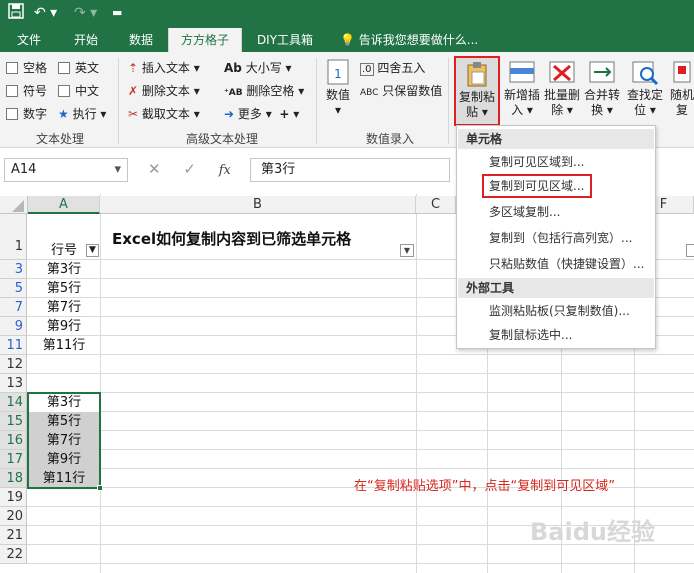  Describe the element at coordinates (18, 206) in the screenshot. I see `corner-triangle-icon` at that location.